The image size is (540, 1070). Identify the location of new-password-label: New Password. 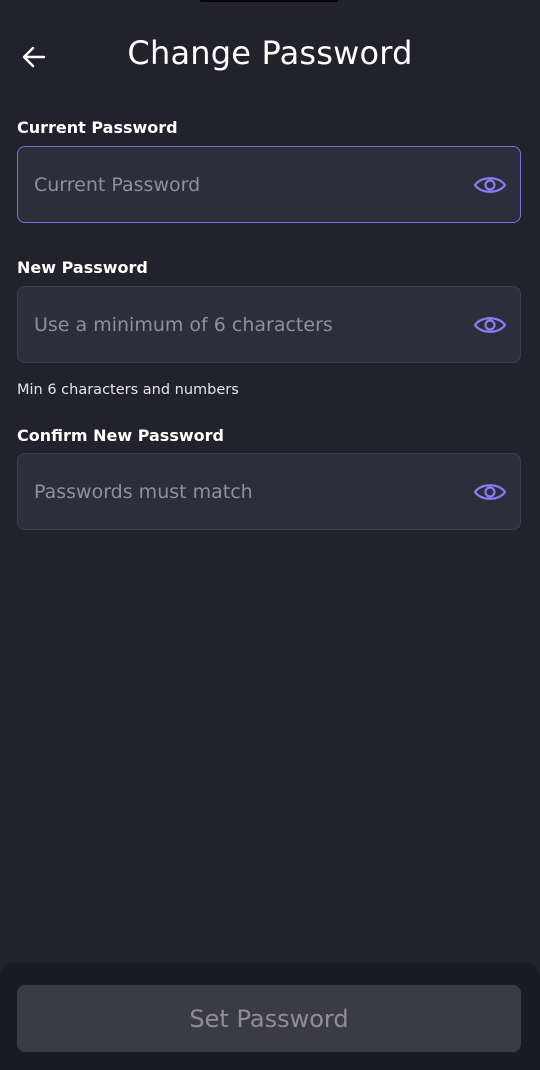
(82, 267).